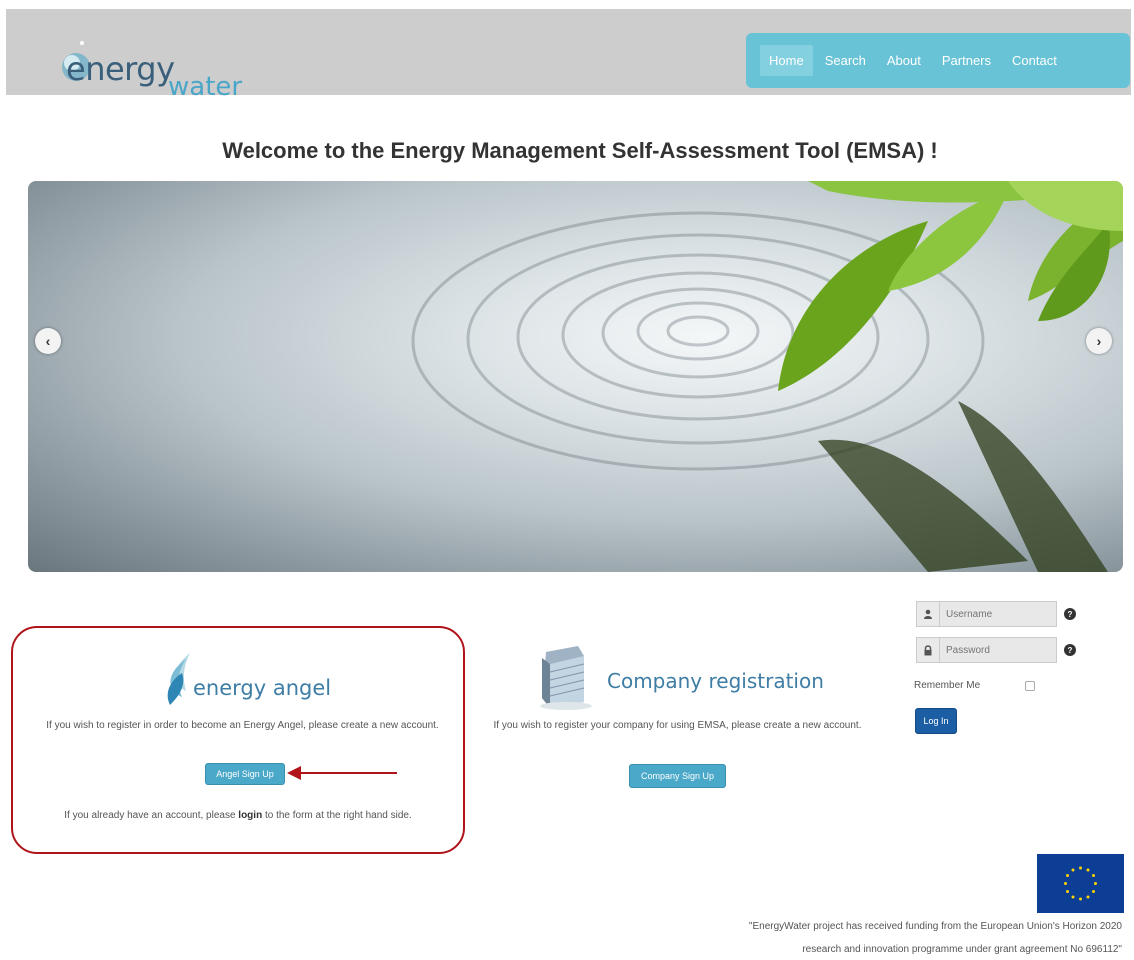 This screenshot has height=960, width=1134. I want to click on chevron-left-icon: ‹, so click(48, 341).